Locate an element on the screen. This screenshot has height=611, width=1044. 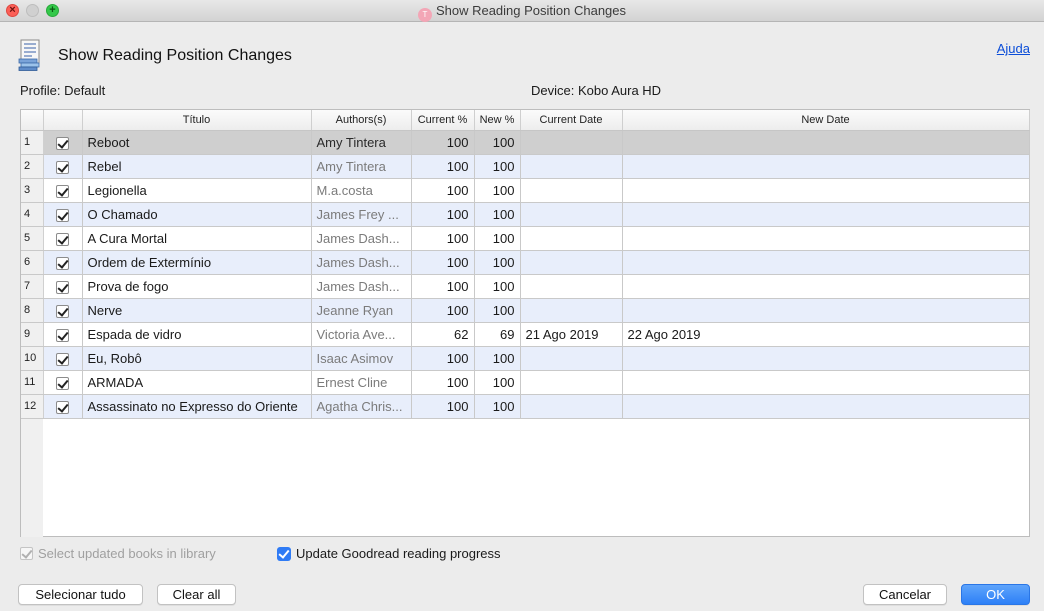
new-percent-cell: 69 is located at coordinates (497, 334).